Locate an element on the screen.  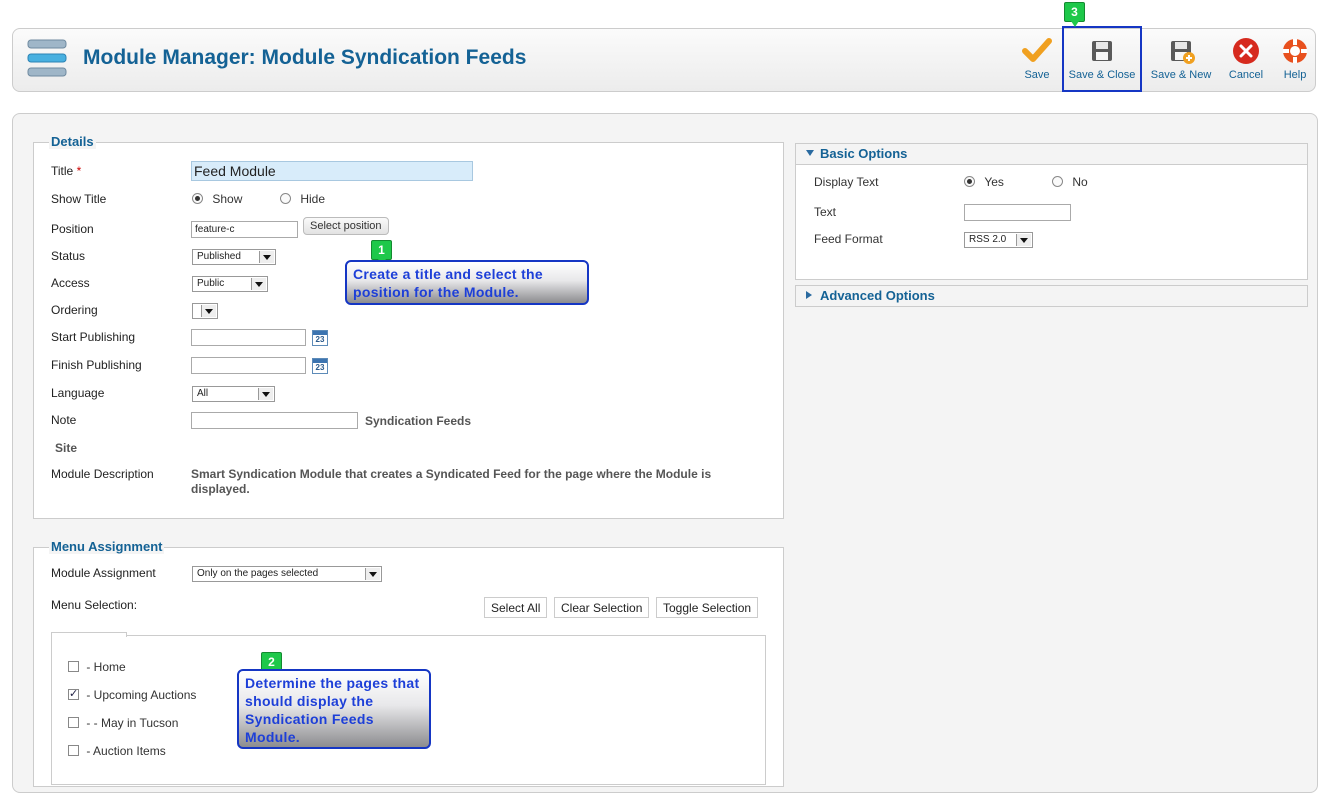
display-text-yes-option: Yes is located at coordinates (984, 182).